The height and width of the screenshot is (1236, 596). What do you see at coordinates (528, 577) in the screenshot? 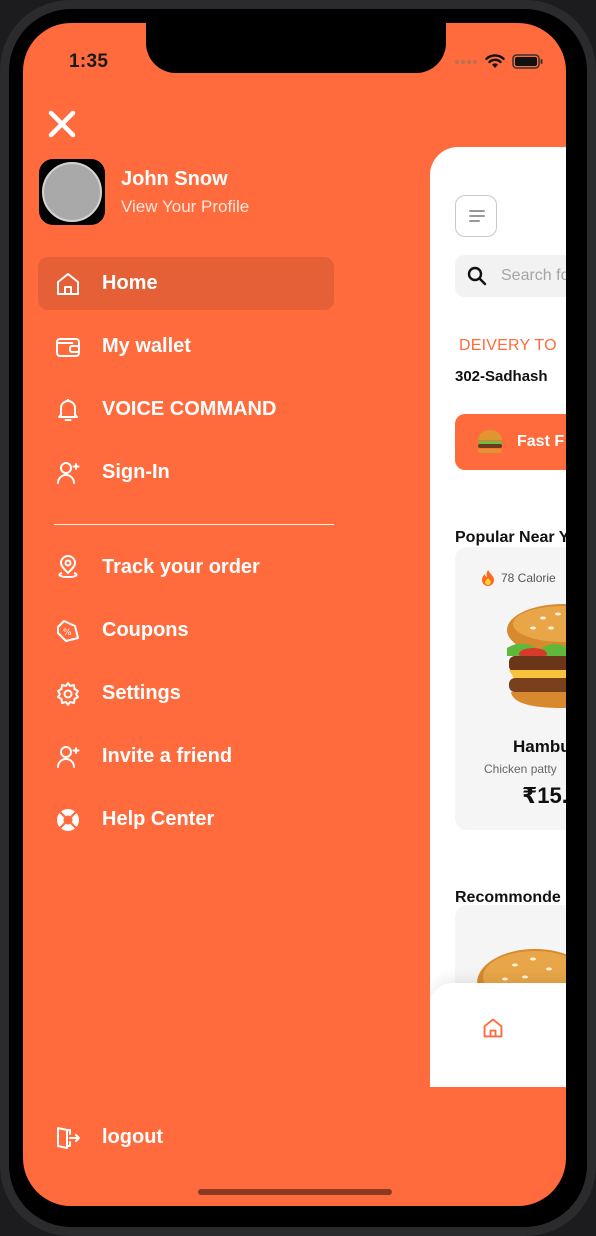
I see `calories-text: 78 Calorie` at bounding box center [528, 577].